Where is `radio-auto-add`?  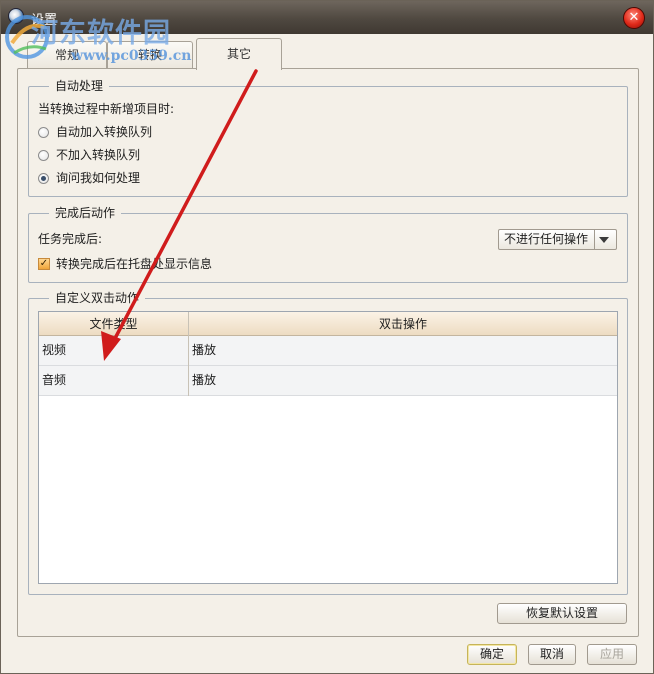 radio-auto-add is located at coordinates (43, 132).